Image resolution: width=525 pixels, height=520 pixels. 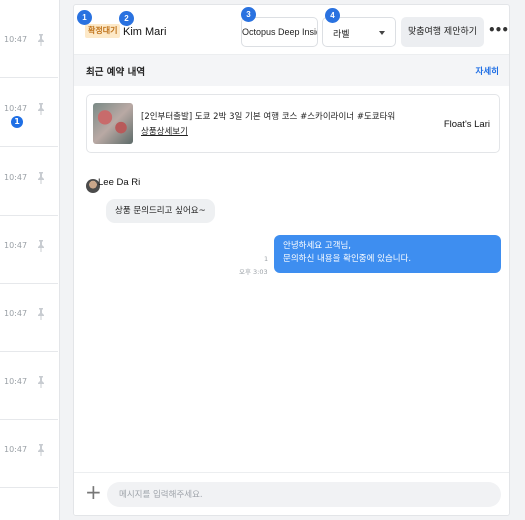 What do you see at coordinates (442, 32) in the screenshot?
I see `propose-custom-trip-button: 맞춤여행 제안하기` at bounding box center [442, 32].